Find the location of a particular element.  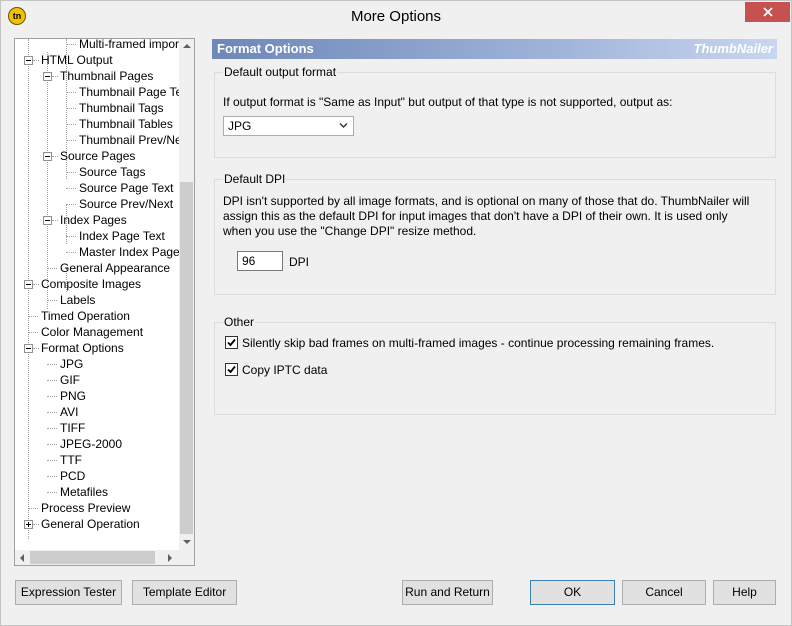

tree-item: AVI is located at coordinates (69, 412).